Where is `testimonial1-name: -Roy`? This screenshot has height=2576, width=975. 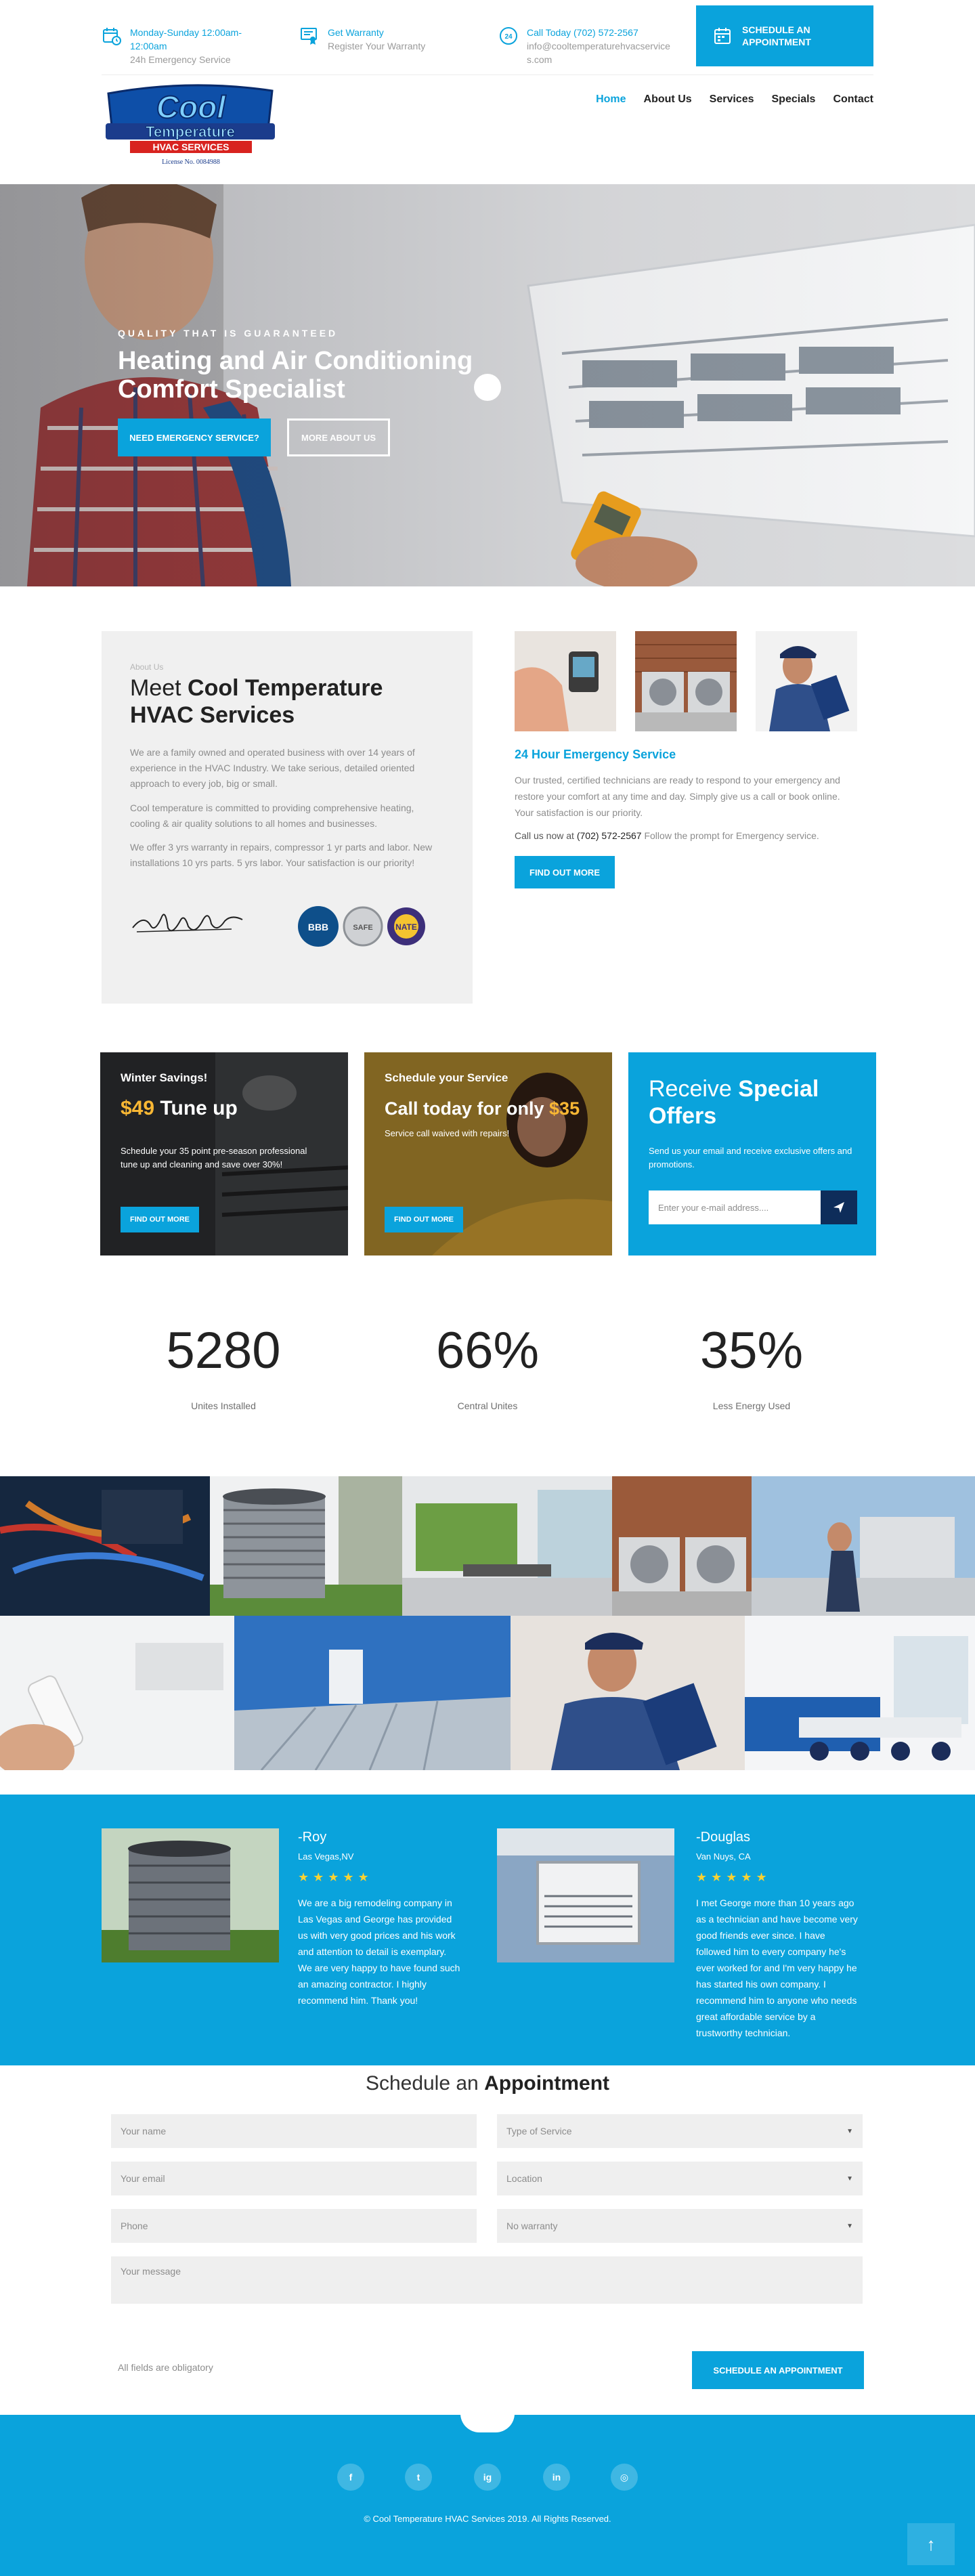
testimonial1-name: -Roy is located at coordinates (312, 1837).